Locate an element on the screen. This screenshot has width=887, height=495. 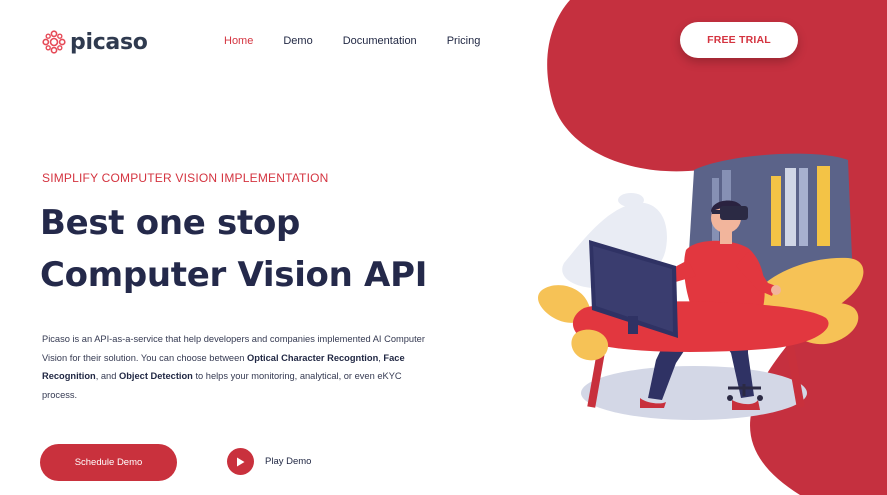
play-icon is located at coordinates (240, 461).